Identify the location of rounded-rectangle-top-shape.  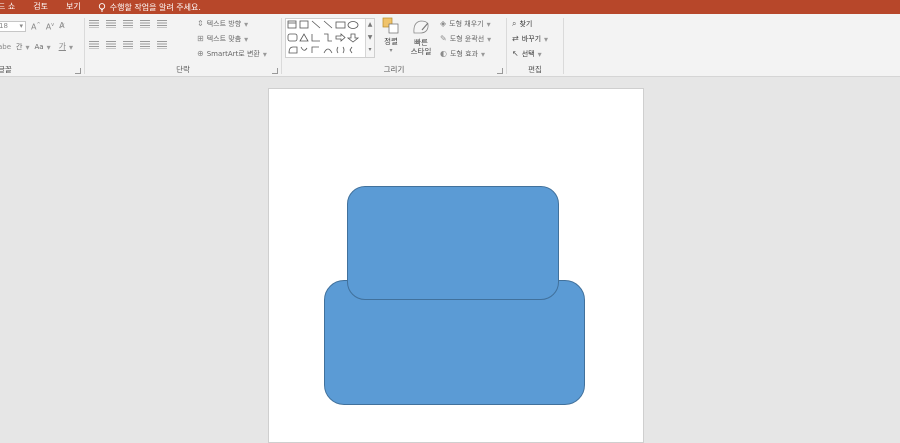
(453, 243).